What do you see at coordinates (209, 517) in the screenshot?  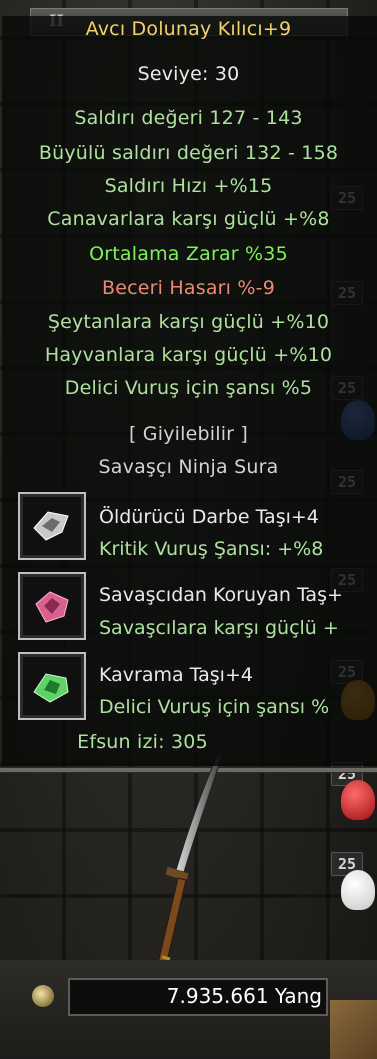 I see `stone-name: Öldürücü Darbe Taşı+4` at bounding box center [209, 517].